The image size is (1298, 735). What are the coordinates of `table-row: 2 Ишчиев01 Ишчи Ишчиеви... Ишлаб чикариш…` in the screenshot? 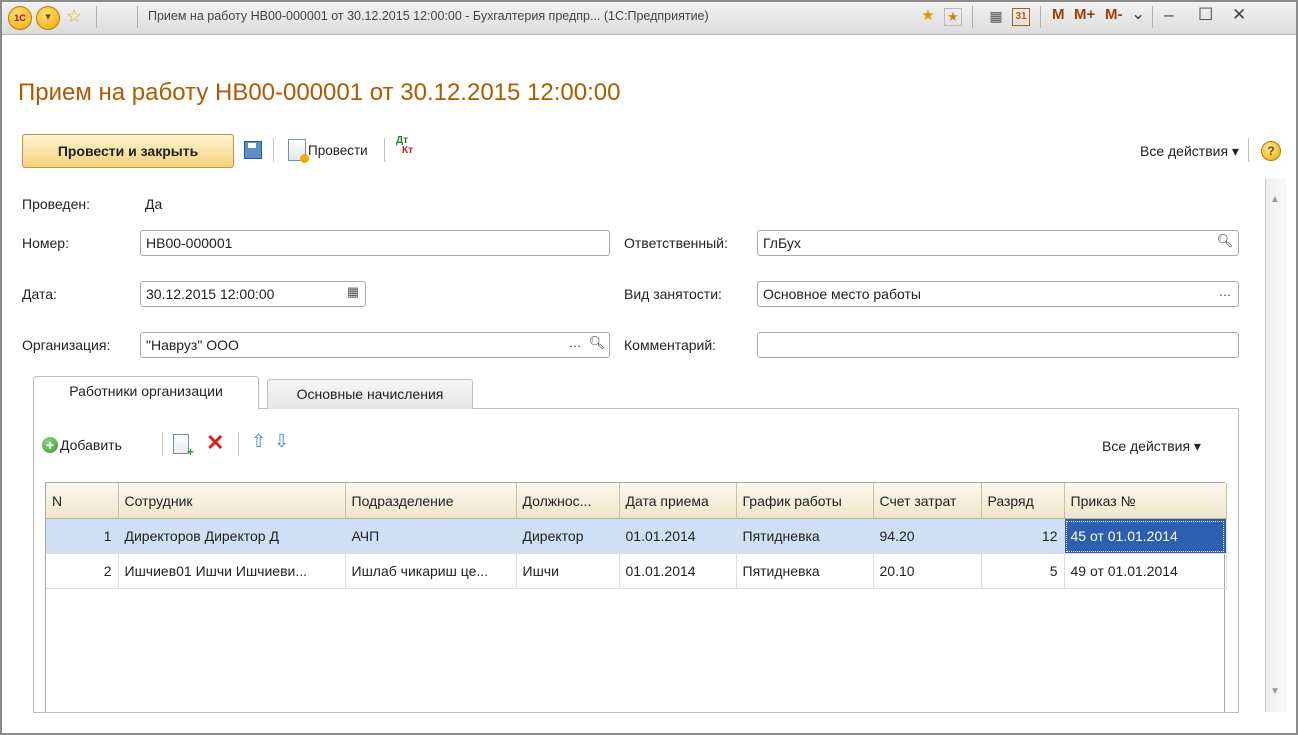 It's located at (636, 571).